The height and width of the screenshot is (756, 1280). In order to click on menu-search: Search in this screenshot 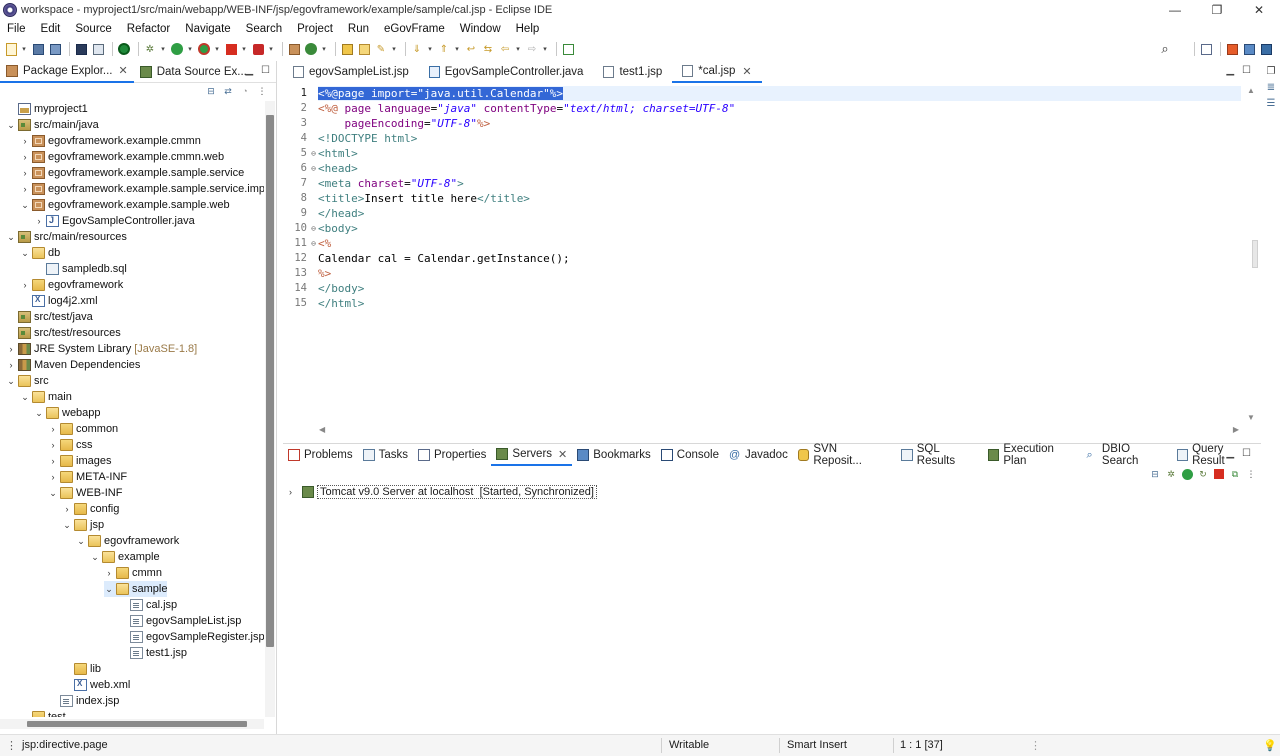, I will do `click(264, 29)`.